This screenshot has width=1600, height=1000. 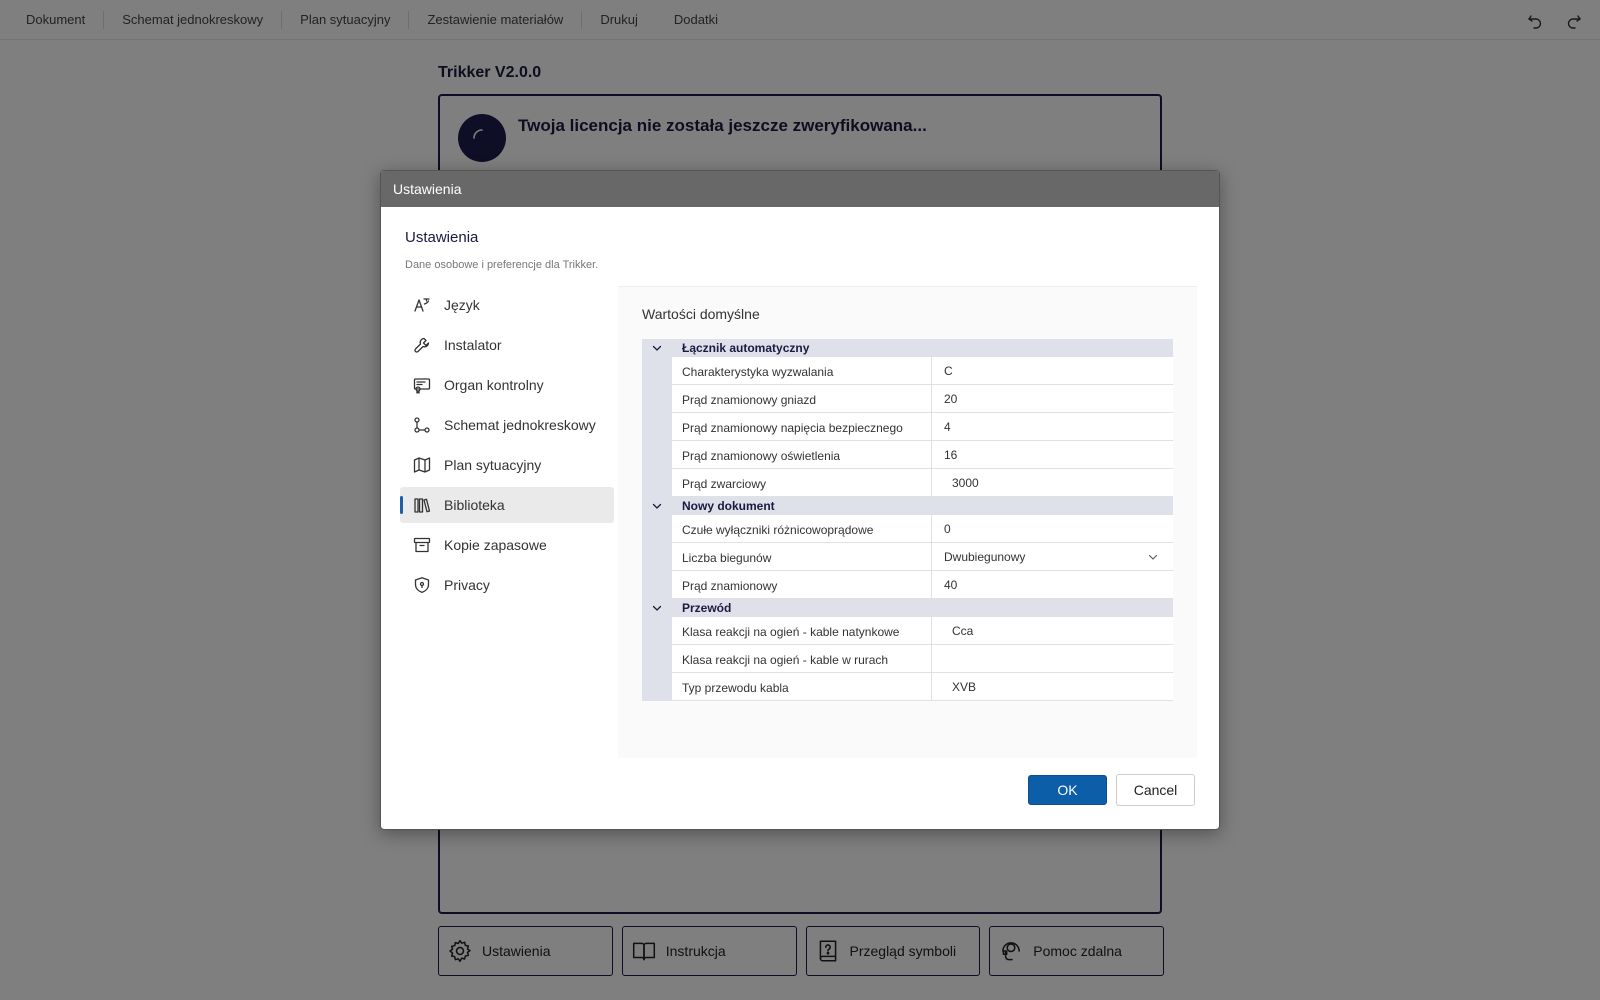 What do you see at coordinates (422, 345) in the screenshot?
I see `wrench-icon` at bounding box center [422, 345].